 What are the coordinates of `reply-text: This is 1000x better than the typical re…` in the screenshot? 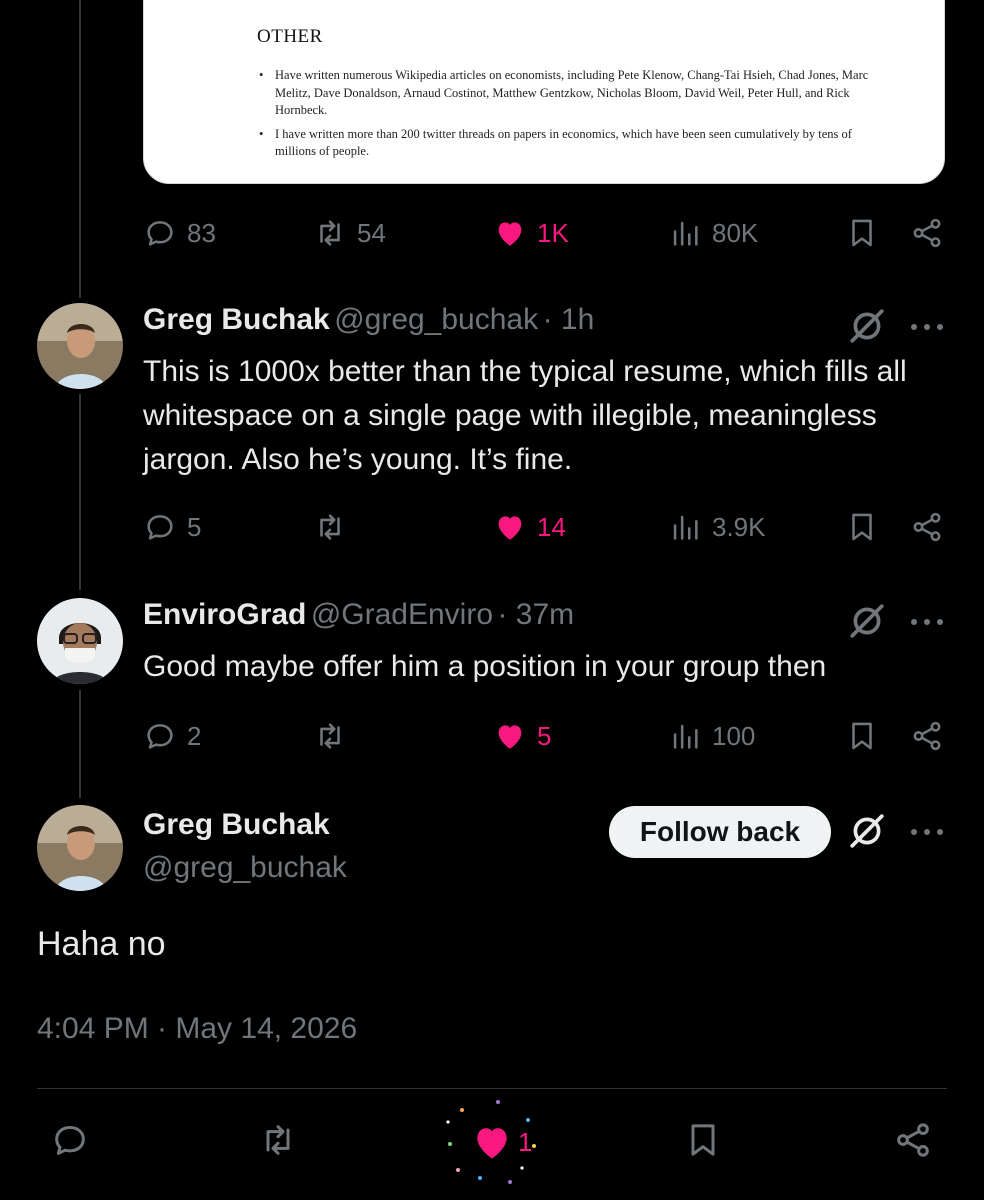 It's located at (525, 415).